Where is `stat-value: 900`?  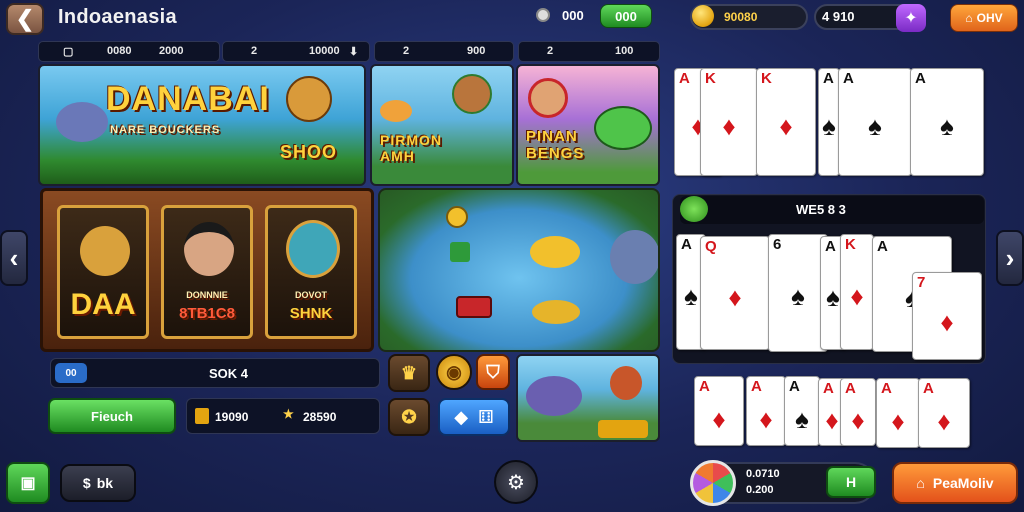
stat-value: 900 is located at coordinates (476, 51).